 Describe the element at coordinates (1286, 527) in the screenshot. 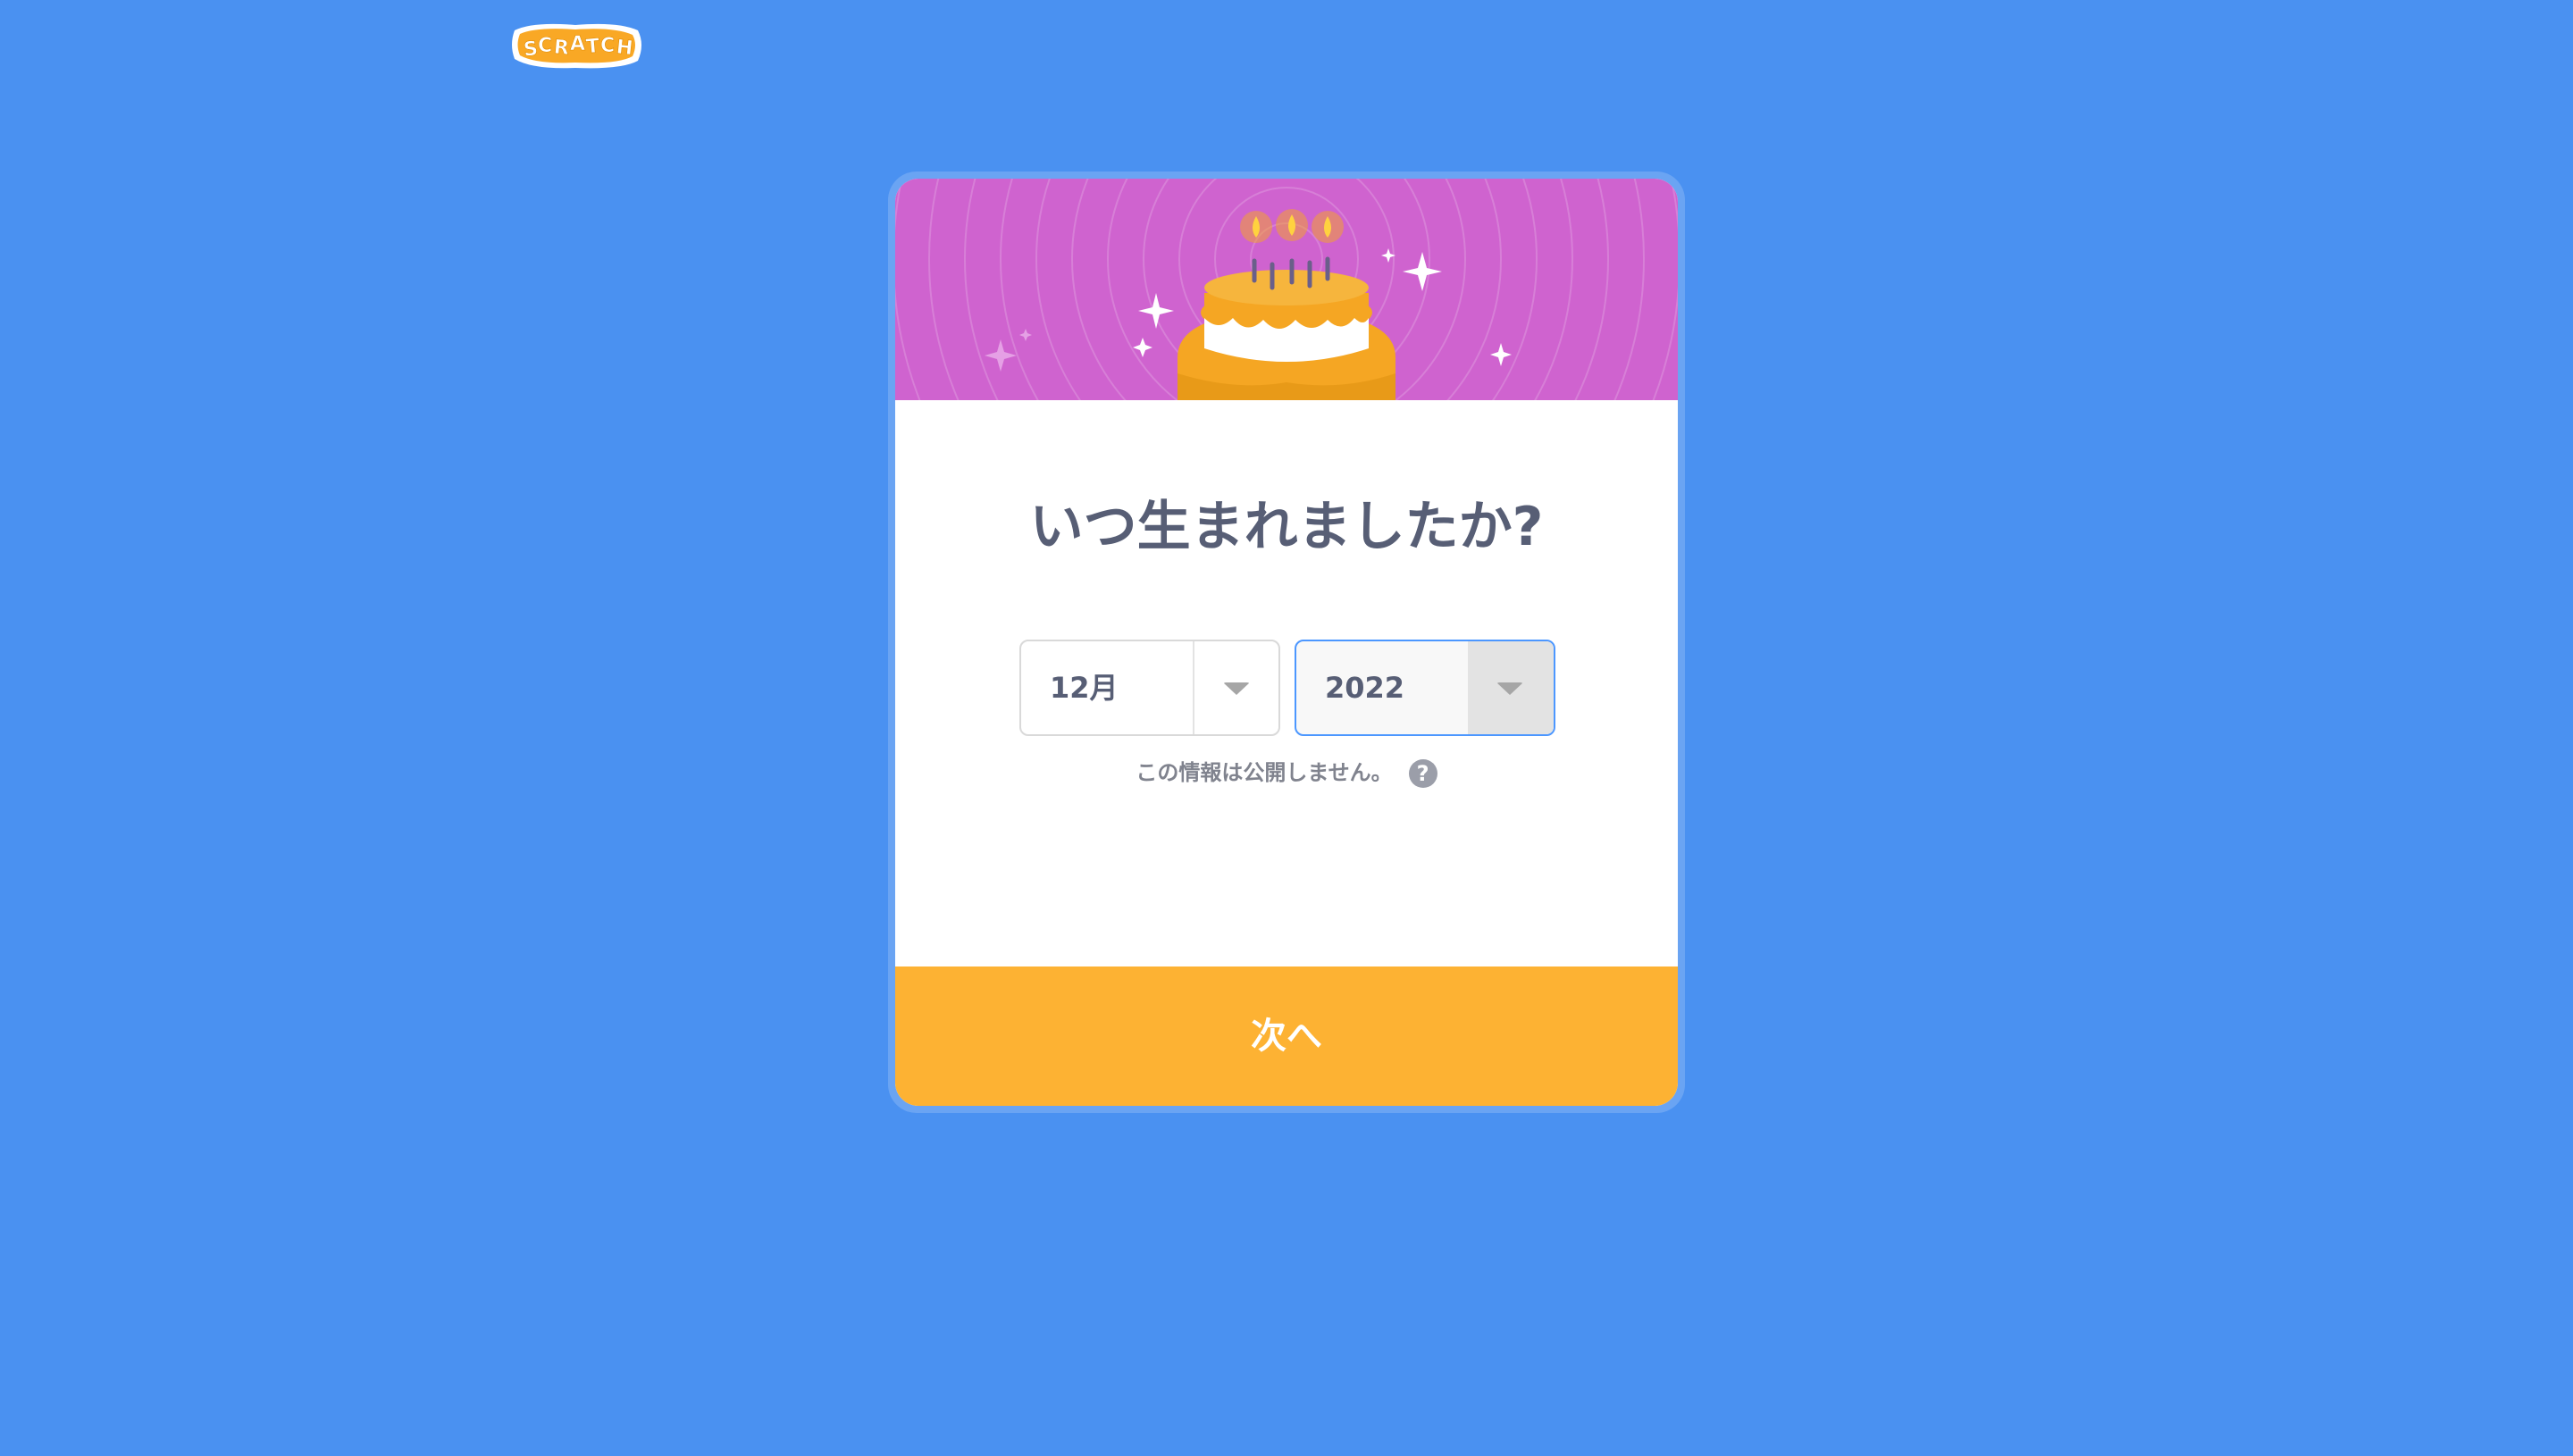

I see `page-title: いつ生まれましたか?` at that location.